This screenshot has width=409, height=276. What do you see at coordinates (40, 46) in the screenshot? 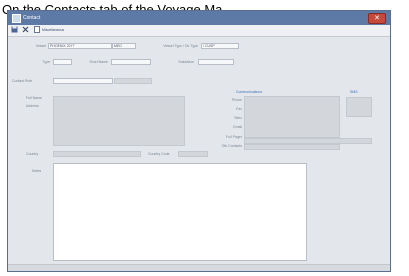
I see `vessel-label: Vessel` at bounding box center [40, 46].